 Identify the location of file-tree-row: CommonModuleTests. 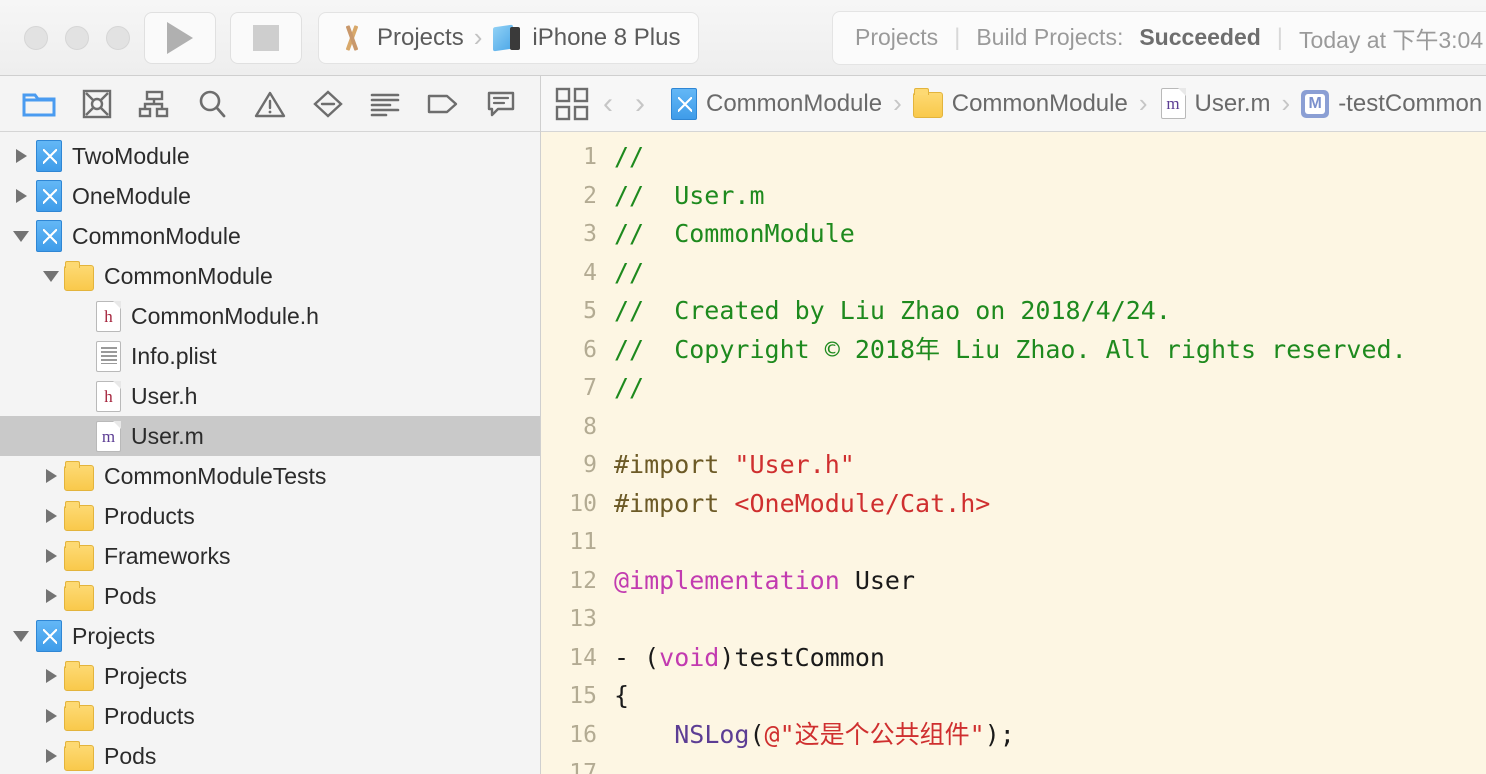
(270, 476).